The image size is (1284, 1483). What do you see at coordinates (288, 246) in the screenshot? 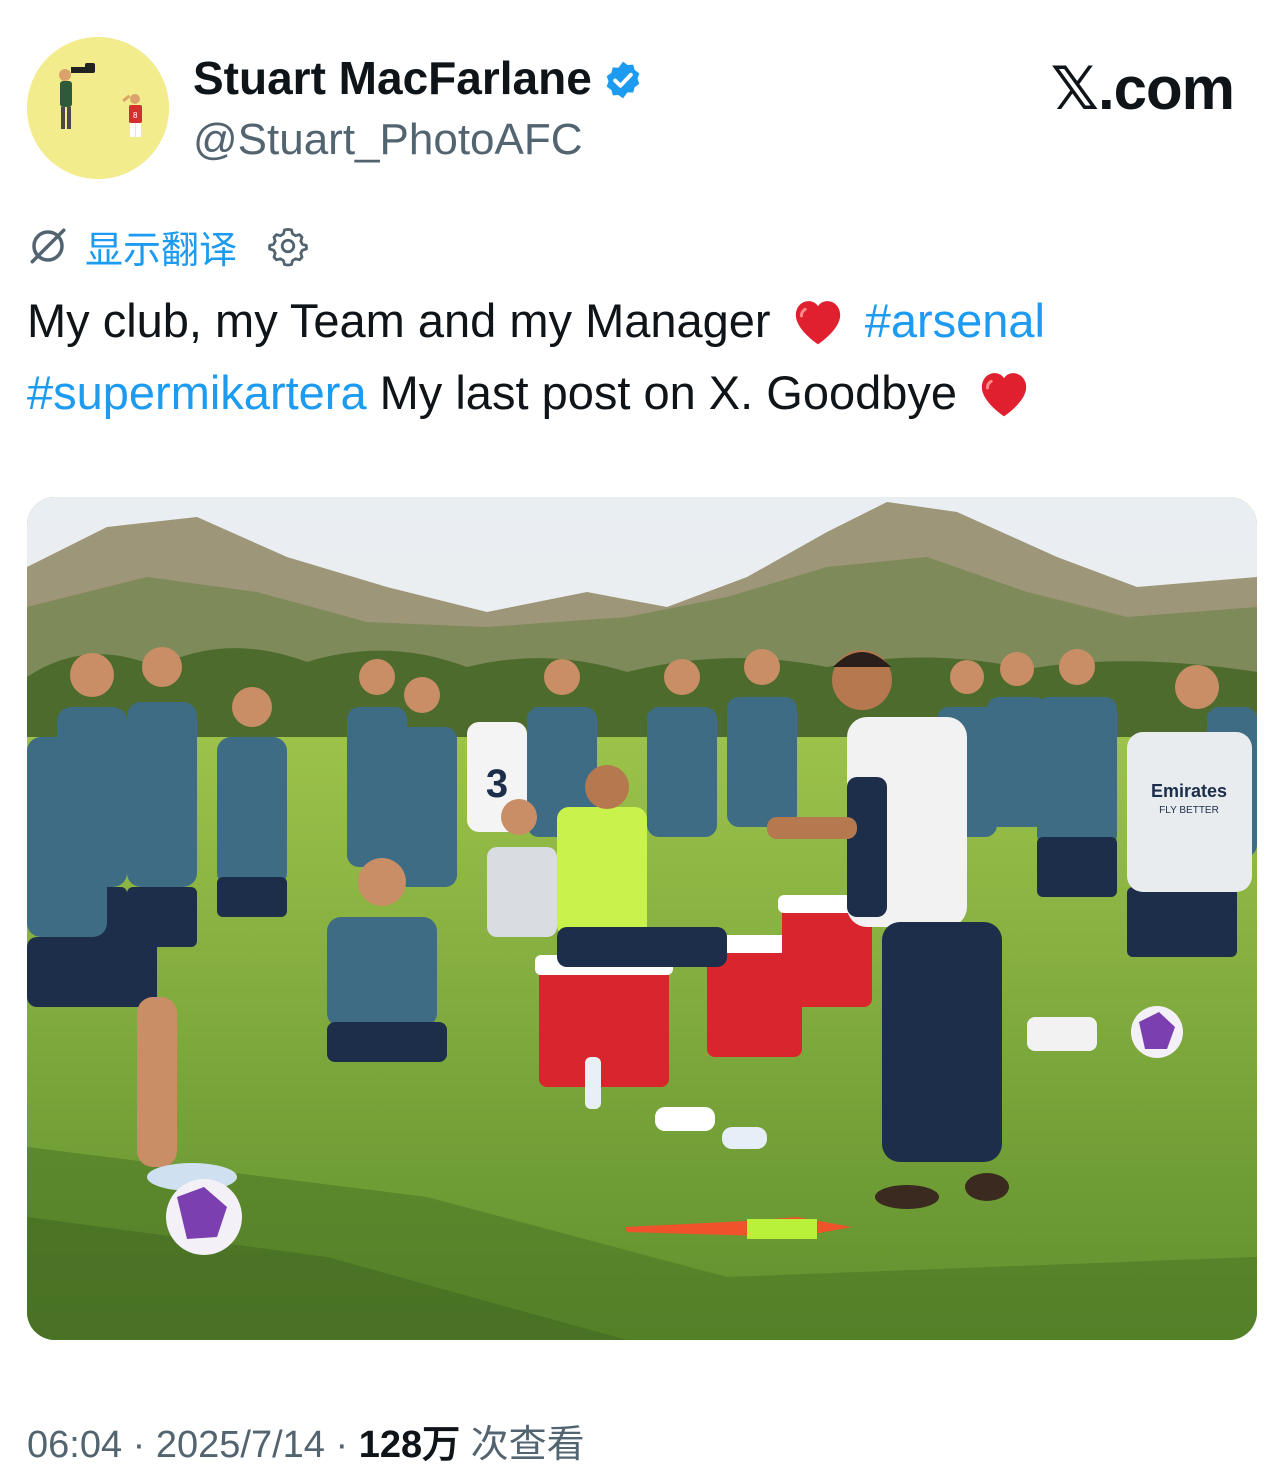
I see `gear-icon` at bounding box center [288, 246].